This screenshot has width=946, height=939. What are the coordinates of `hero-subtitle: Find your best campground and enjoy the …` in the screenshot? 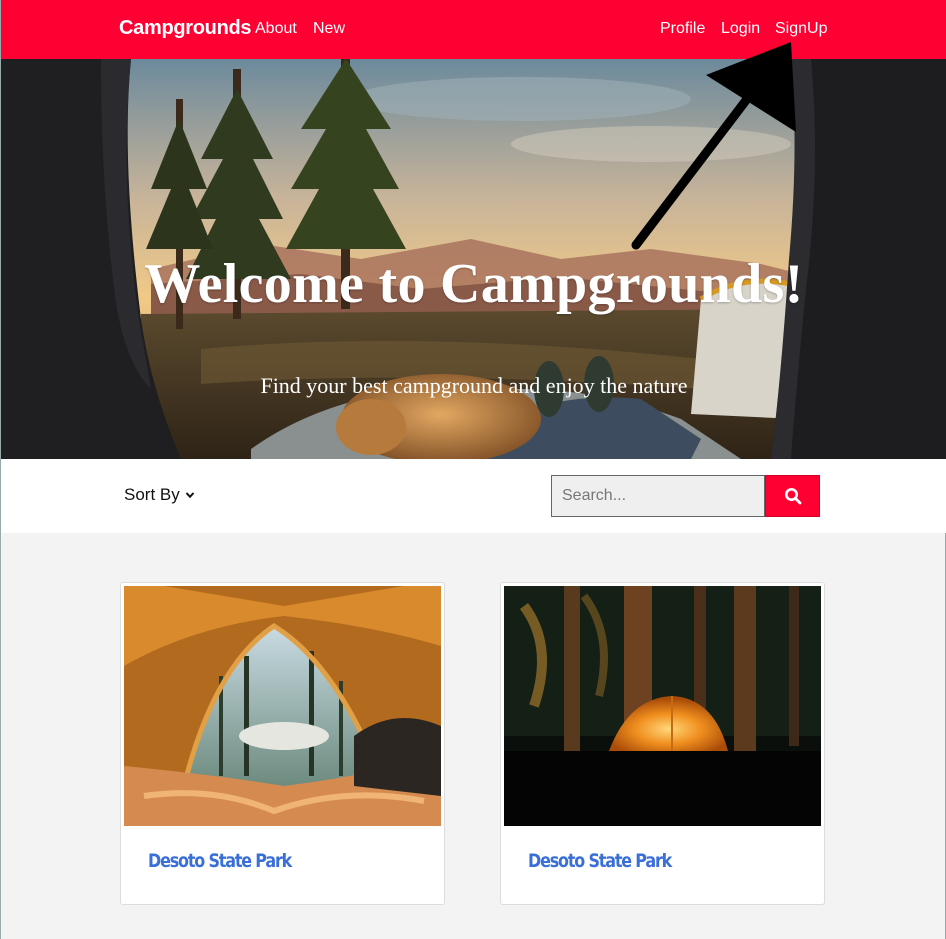 It's located at (474, 385).